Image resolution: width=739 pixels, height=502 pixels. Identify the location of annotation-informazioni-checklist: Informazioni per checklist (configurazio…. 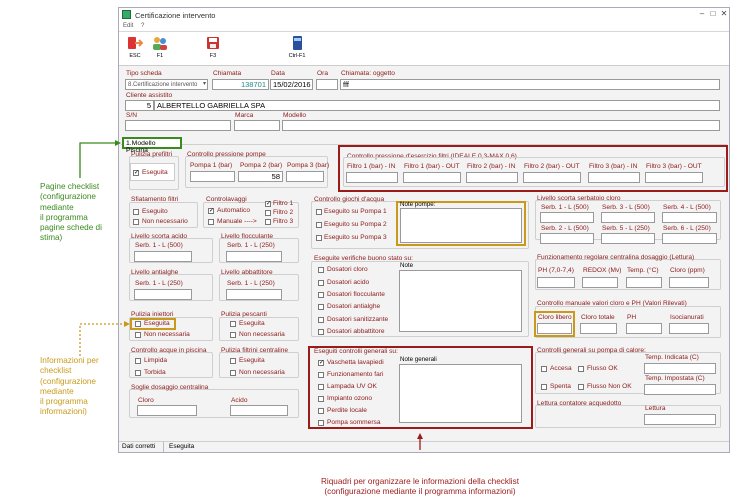
(69, 387).